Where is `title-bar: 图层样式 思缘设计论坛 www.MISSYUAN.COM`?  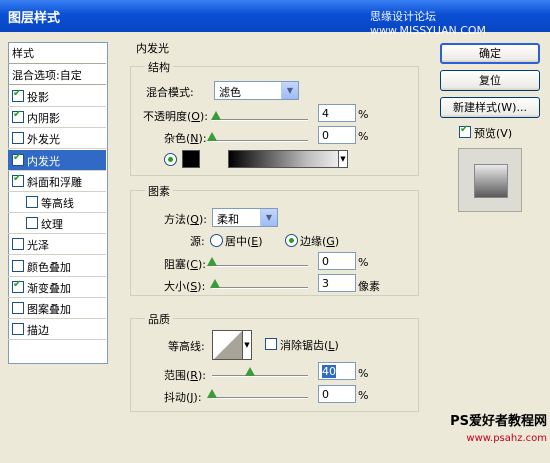 title-bar: 图层样式 思缘设计论坛 www.MISSYUAN.COM is located at coordinates (275, 18).